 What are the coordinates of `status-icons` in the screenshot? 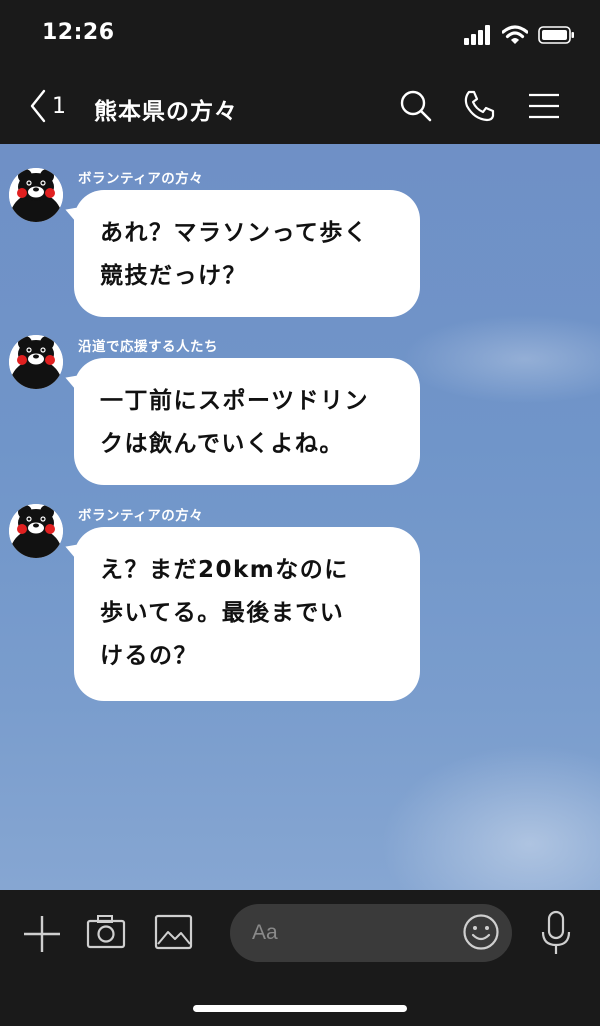 It's located at (520, 35).